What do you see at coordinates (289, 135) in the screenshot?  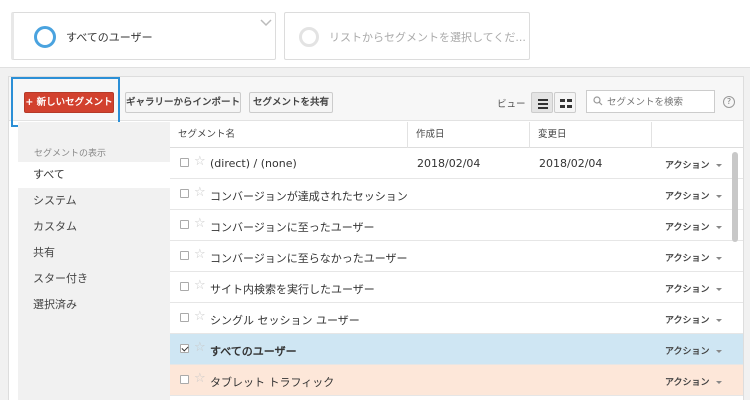 I see `column-header-name: セグメント名` at bounding box center [289, 135].